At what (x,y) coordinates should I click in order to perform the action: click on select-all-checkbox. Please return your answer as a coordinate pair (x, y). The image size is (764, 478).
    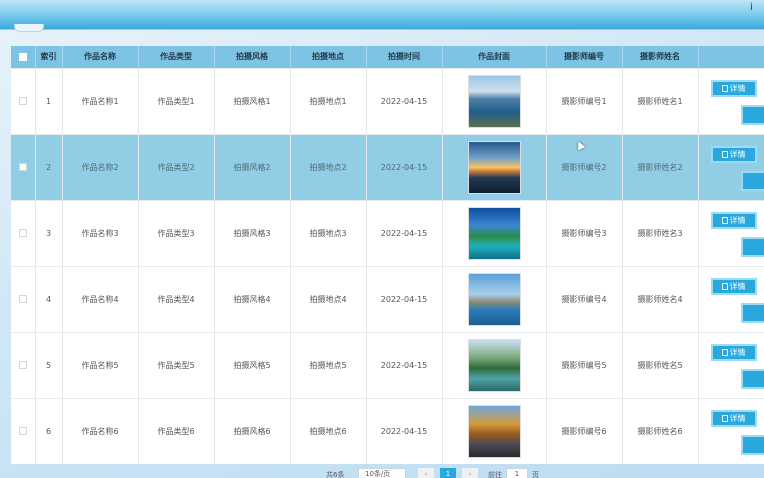
    Looking at the image, I should click on (22, 56).